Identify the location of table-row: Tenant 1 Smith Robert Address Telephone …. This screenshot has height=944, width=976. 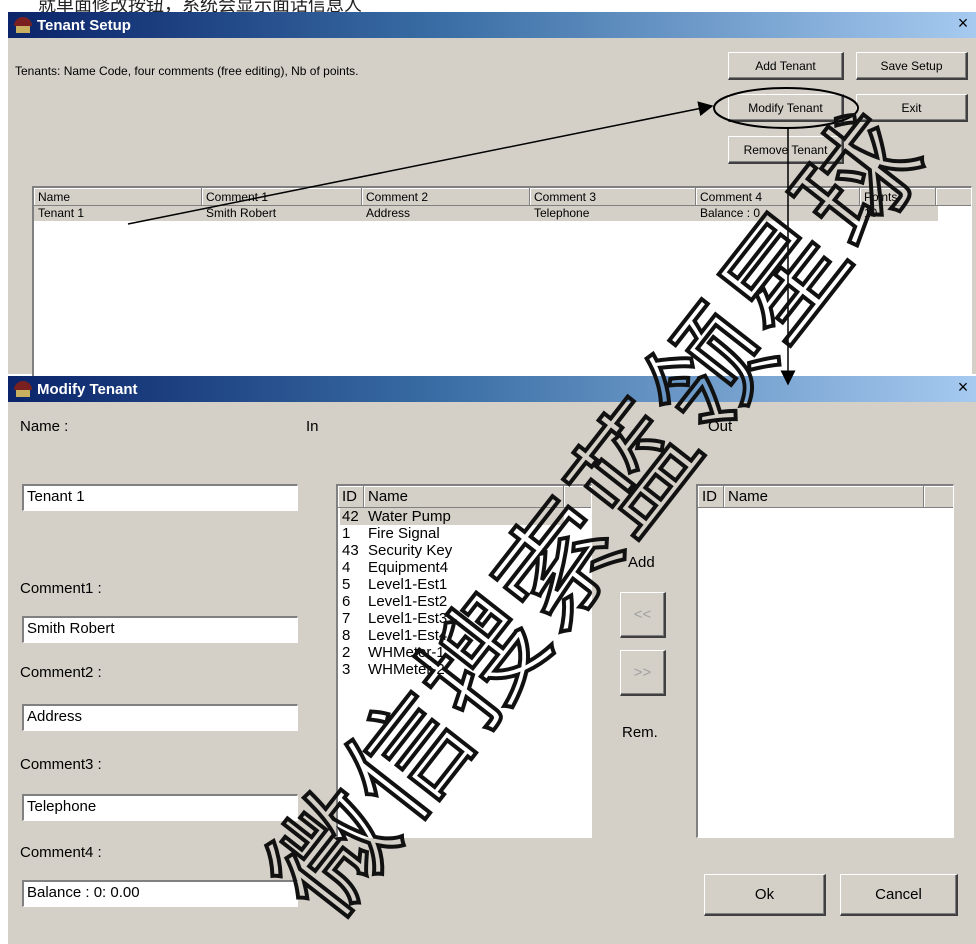
(486, 213).